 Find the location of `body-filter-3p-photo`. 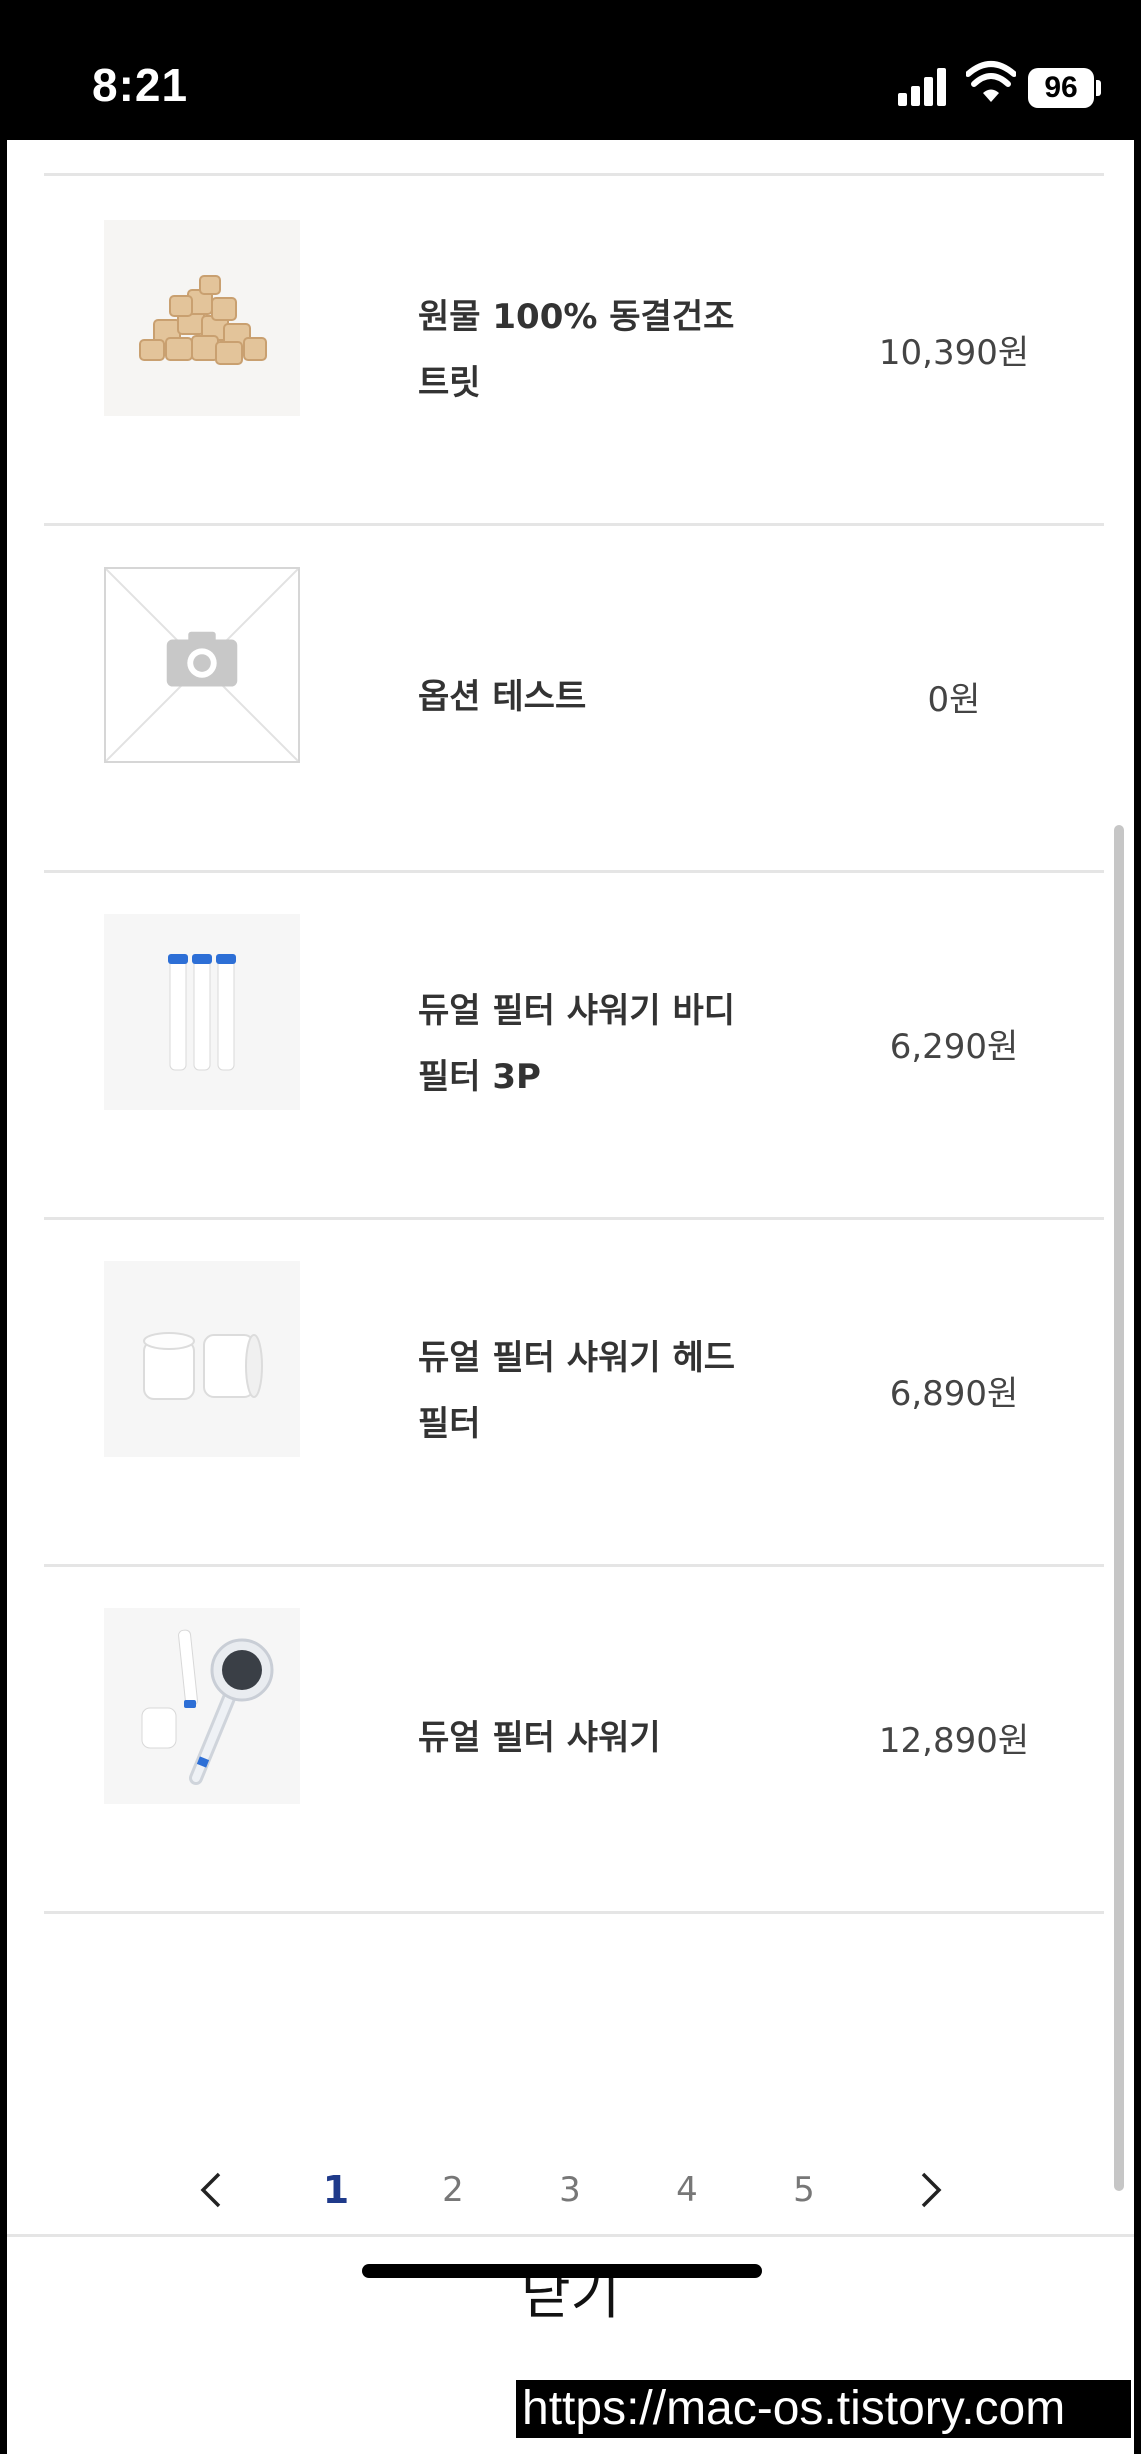

body-filter-3p-photo is located at coordinates (202, 1012).